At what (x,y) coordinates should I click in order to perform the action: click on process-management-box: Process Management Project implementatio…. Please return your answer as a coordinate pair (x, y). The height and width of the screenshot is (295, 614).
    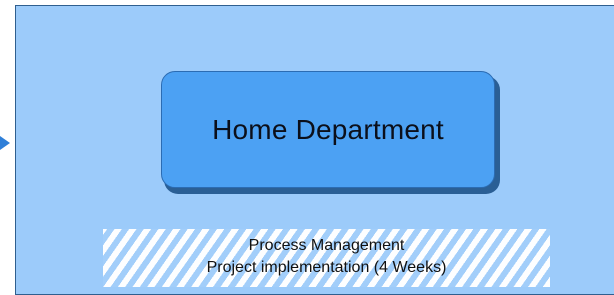
    Looking at the image, I should click on (326, 258).